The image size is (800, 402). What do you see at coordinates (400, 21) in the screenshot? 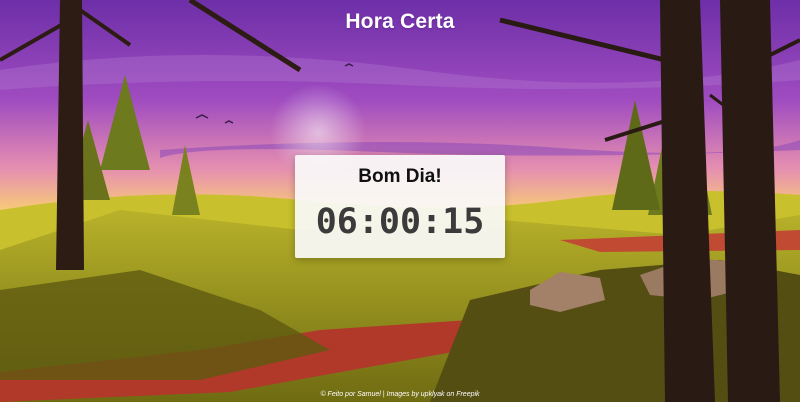
I see `page-title: Hora Certa` at bounding box center [400, 21].